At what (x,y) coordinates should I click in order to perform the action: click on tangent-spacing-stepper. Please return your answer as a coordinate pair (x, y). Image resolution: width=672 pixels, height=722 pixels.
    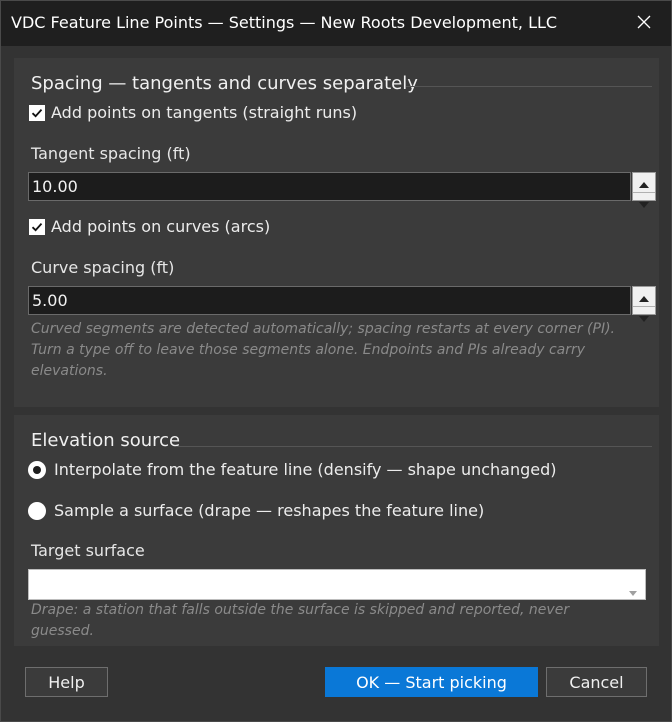
    Looking at the image, I should click on (644, 190).